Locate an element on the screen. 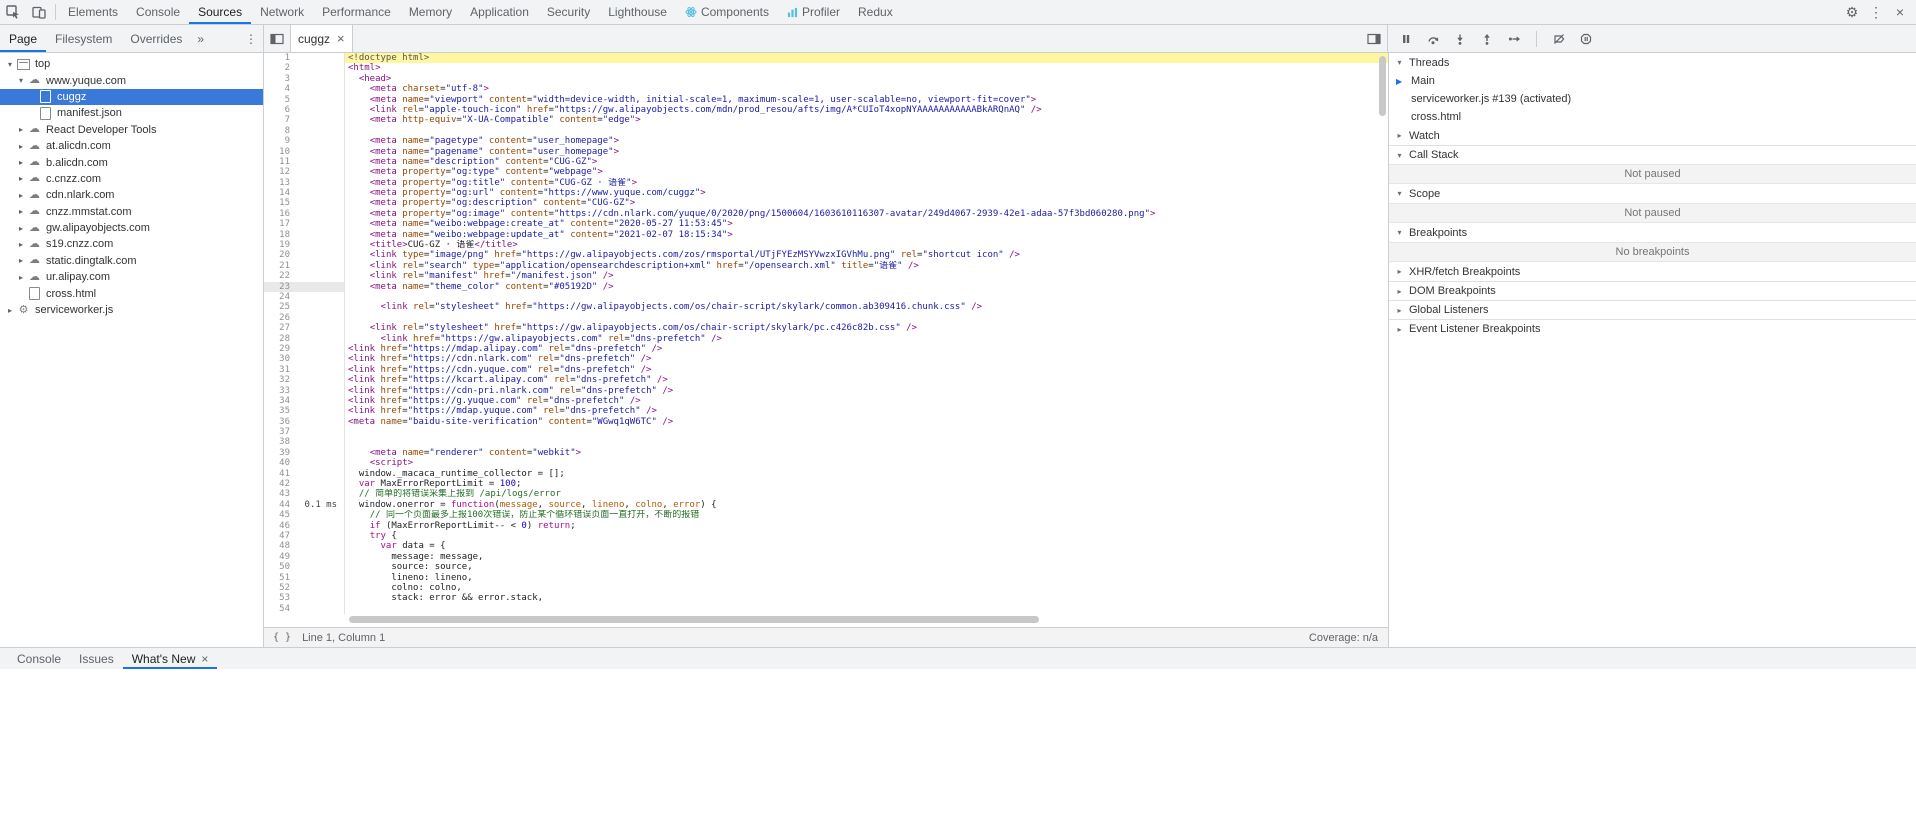  step-out-button is located at coordinates (1487, 39).